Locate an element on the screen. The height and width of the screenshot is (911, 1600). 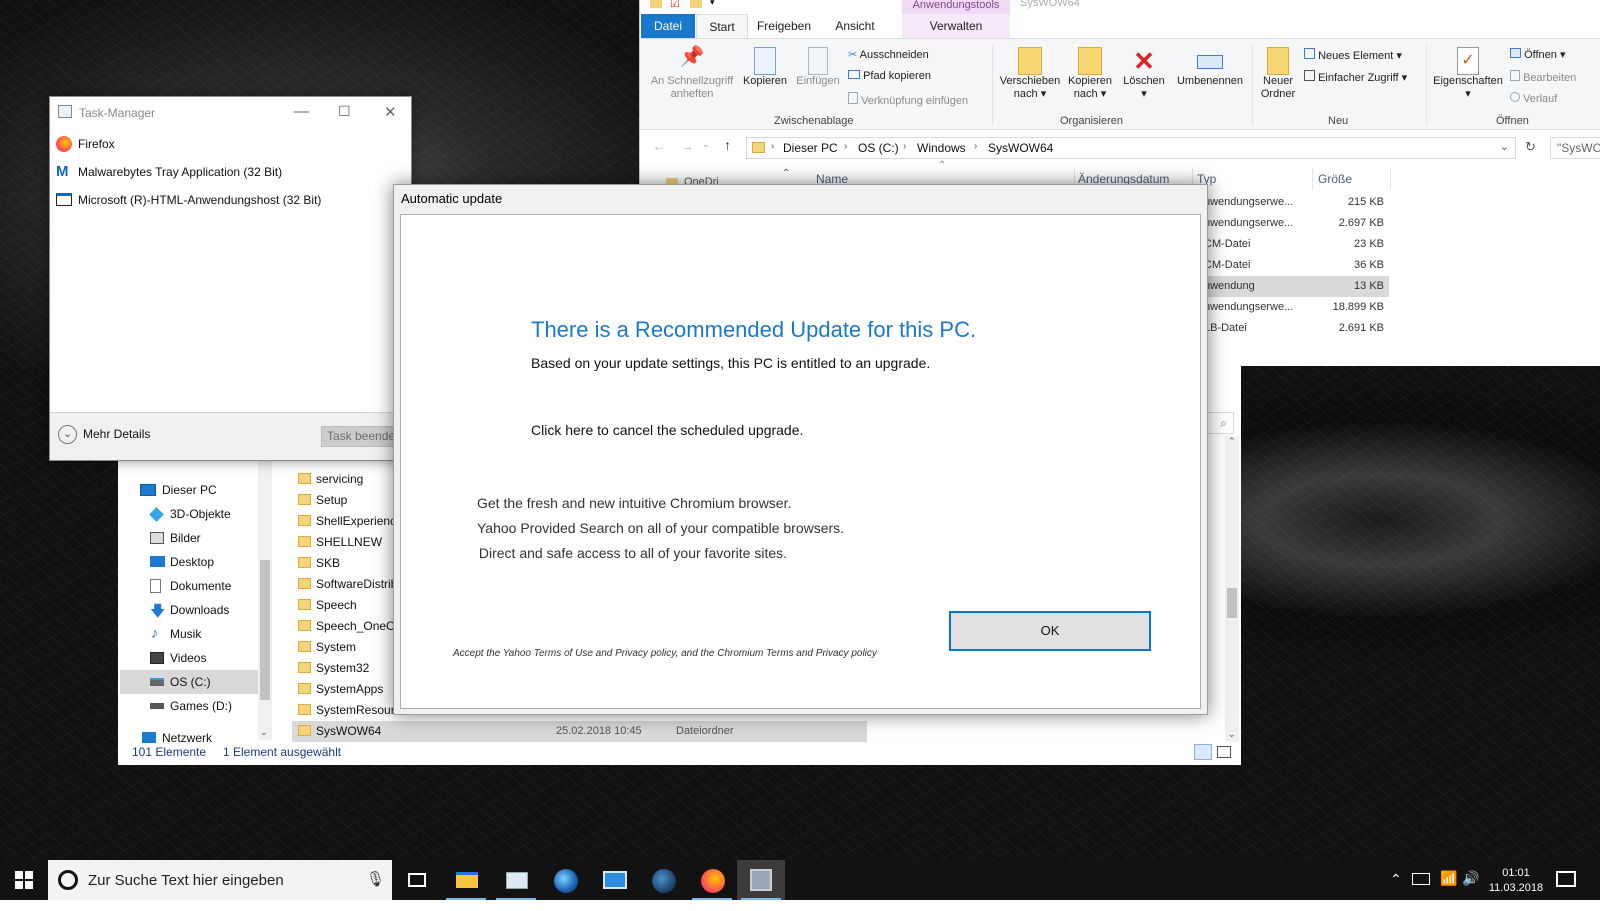
taskbar-search-box: Zur Suche Text hier eingeben 🎙 is located at coordinates (220, 880).